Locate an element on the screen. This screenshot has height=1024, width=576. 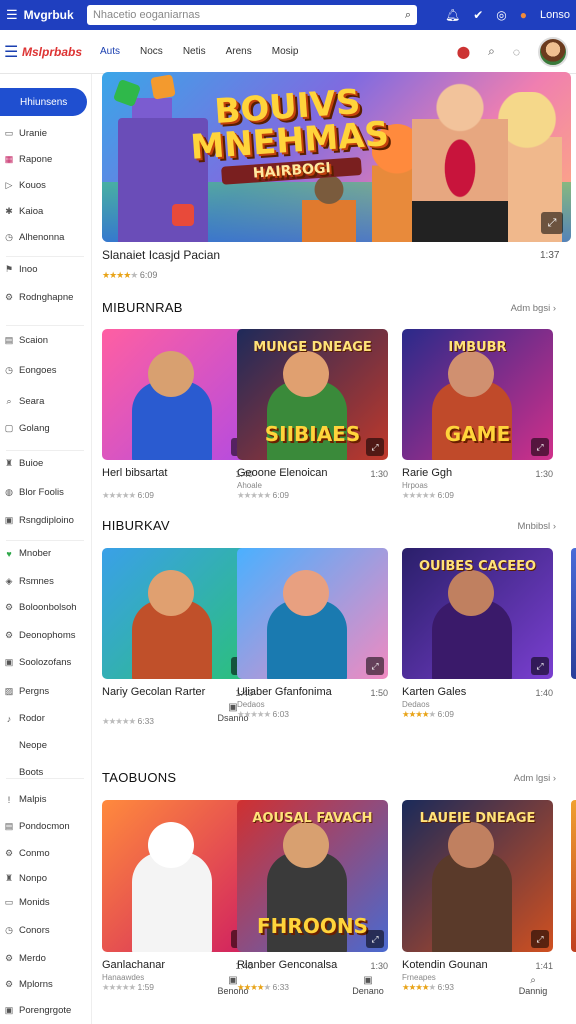
user-icon: ● is located at coordinates (523, 15).